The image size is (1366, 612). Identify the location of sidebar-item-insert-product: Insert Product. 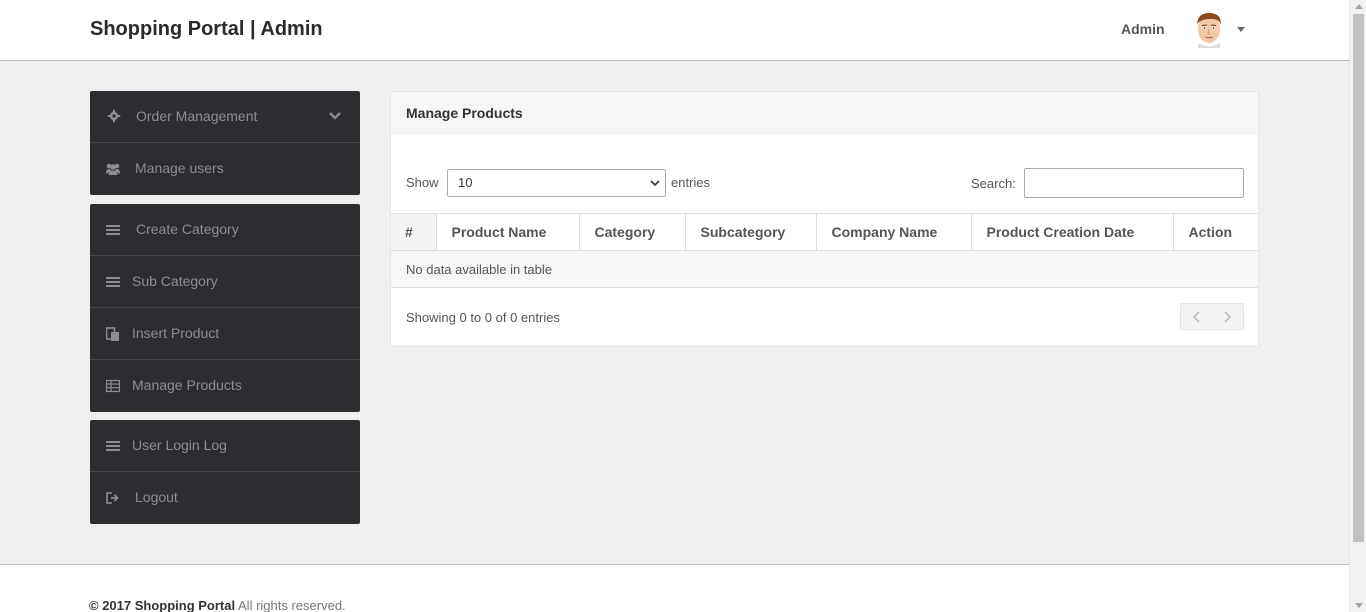
(225, 334).